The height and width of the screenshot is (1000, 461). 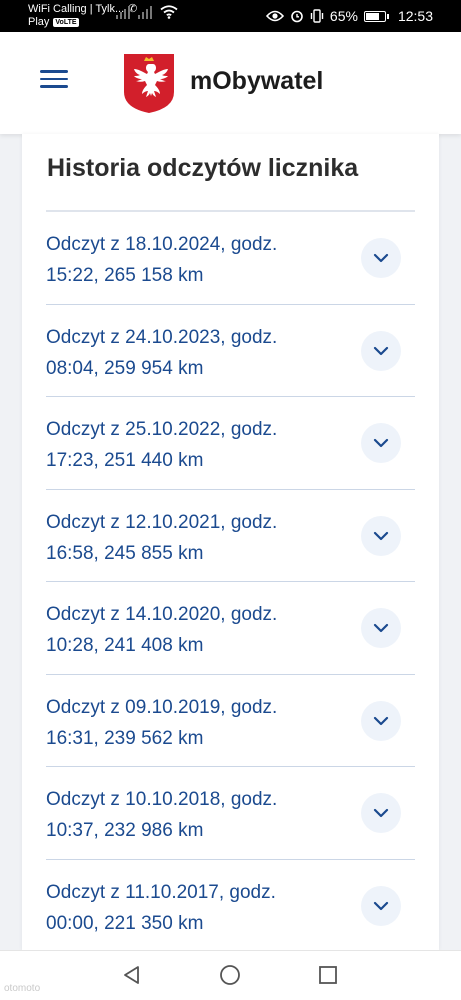 I want to click on clock: 12:53, so click(x=415, y=16).